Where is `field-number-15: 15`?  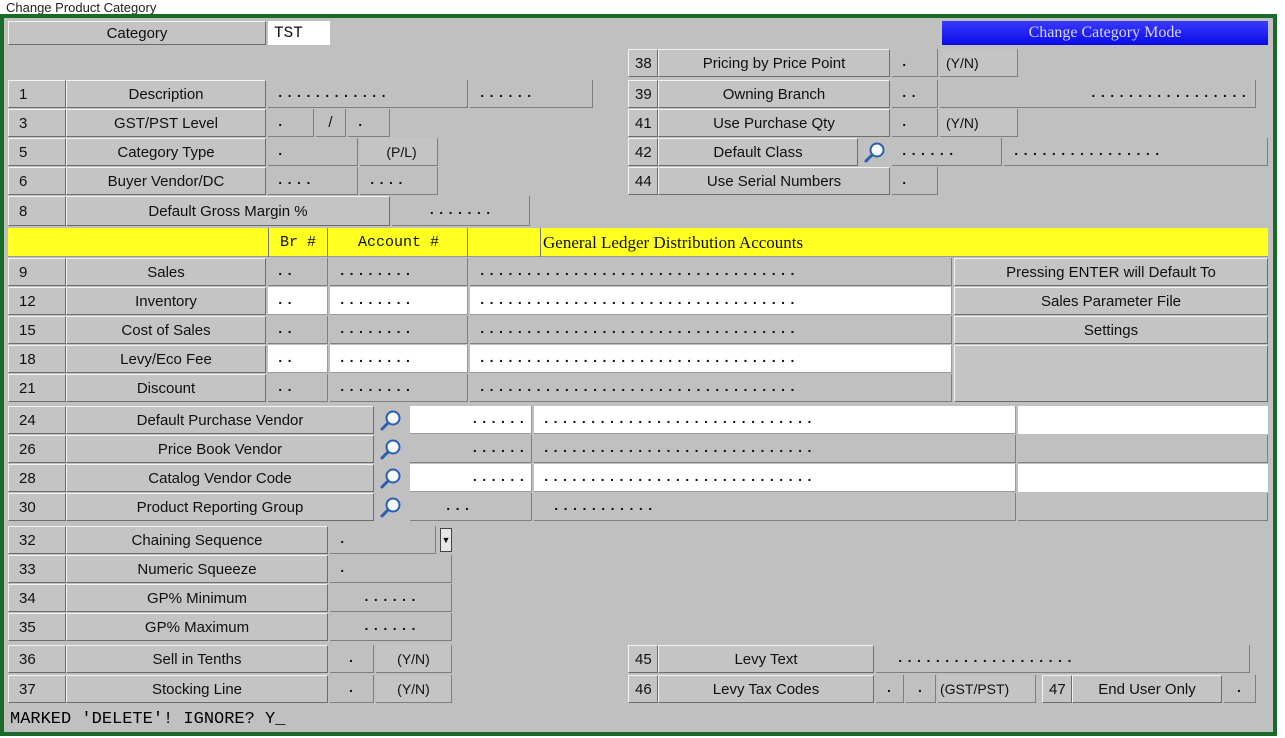 field-number-15: 15 is located at coordinates (37, 330).